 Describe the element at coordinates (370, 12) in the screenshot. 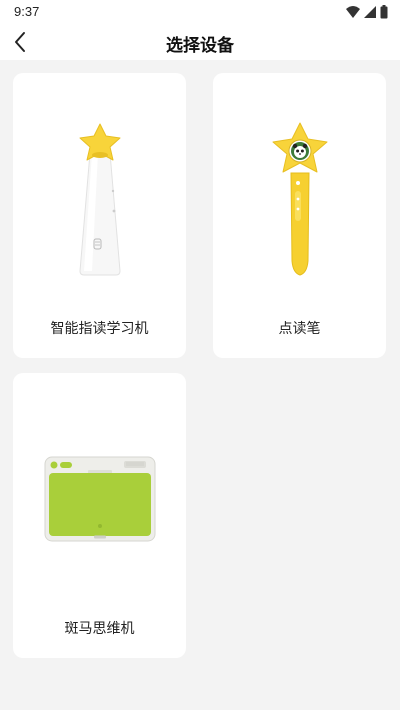

I see `cellular-signal-icon` at that location.